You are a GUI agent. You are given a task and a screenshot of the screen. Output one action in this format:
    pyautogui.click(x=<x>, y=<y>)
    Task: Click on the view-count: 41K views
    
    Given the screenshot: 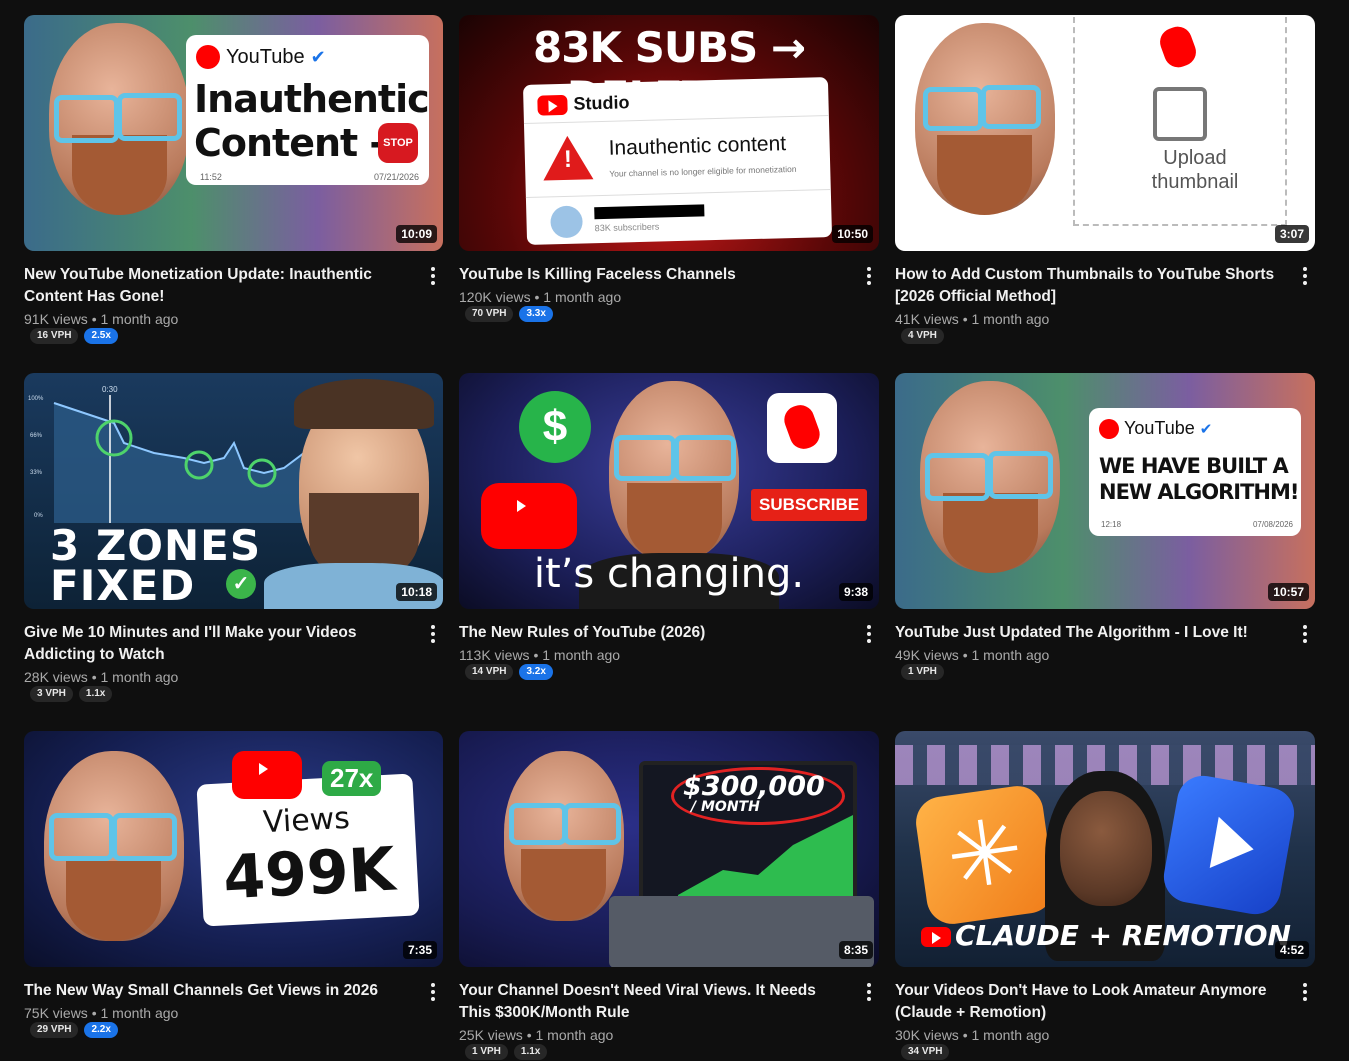 What is the action you would take?
    pyautogui.click(x=927, y=319)
    